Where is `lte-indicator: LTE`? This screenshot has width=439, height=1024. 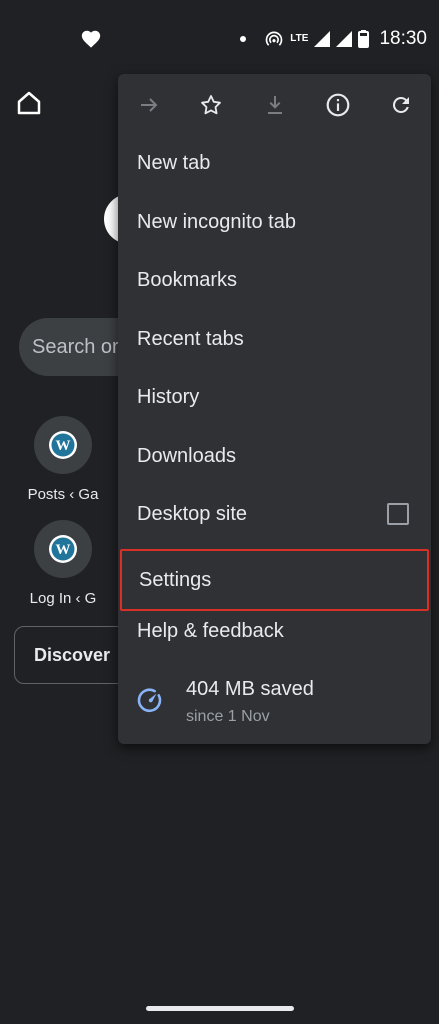
lte-indicator: LTE is located at coordinates (299, 38).